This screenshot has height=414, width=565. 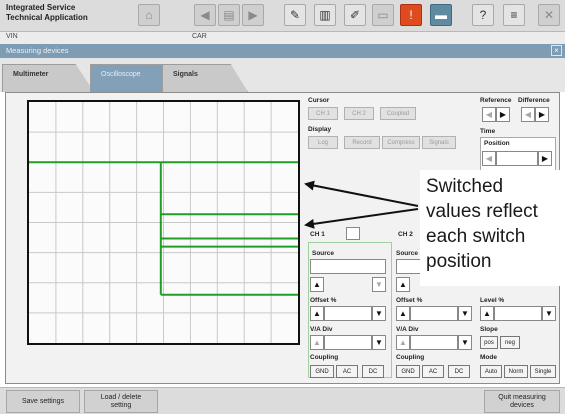 I want to click on arrow-left-icon: ◀, so click(x=205, y=15).